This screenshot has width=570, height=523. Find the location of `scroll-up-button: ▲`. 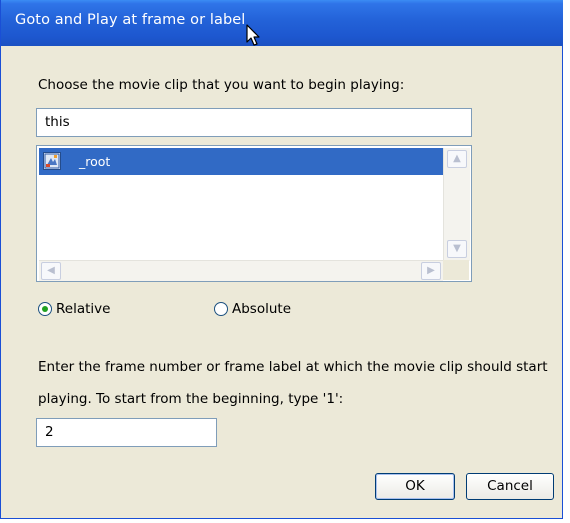

scroll-up-button: ▲ is located at coordinates (457, 159).